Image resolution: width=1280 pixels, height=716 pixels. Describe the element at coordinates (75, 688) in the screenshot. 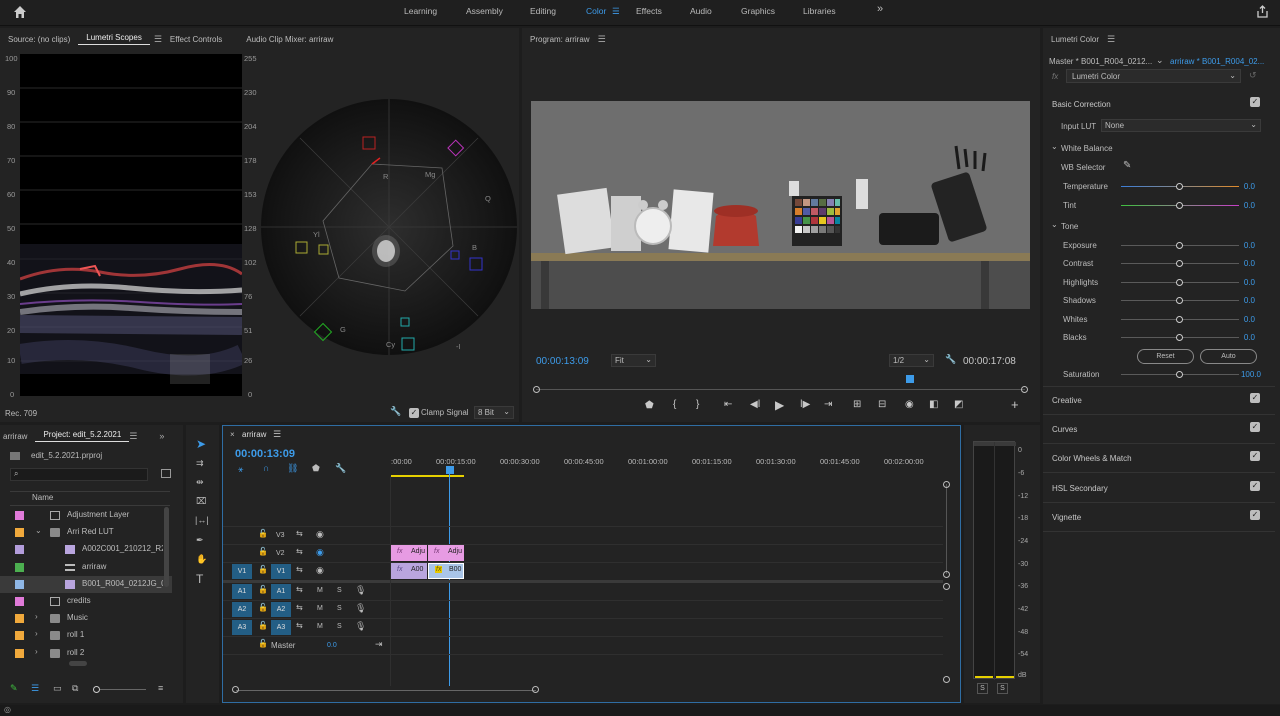

I see `freeform-view-icon: ⧉` at that location.